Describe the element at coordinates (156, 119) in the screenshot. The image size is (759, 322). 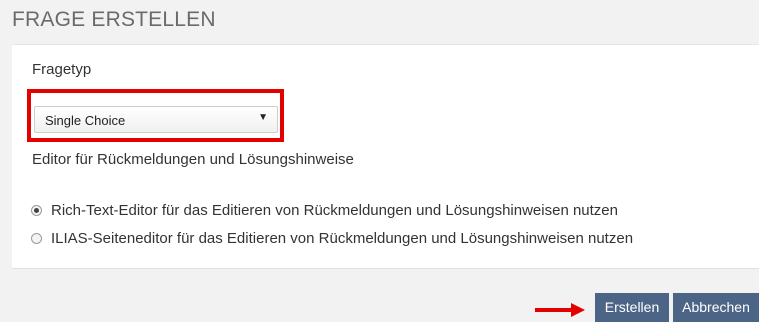
I see `question-type-select: Single Choice ▼` at that location.